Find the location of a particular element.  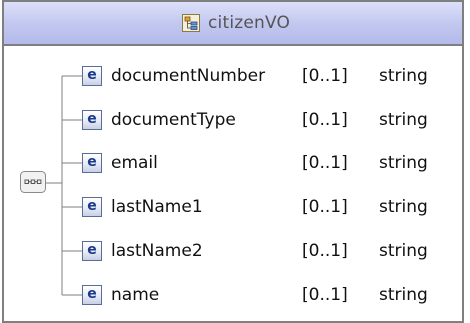

list-item: e documentNumber [0..1] string is located at coordinates (255, 76).